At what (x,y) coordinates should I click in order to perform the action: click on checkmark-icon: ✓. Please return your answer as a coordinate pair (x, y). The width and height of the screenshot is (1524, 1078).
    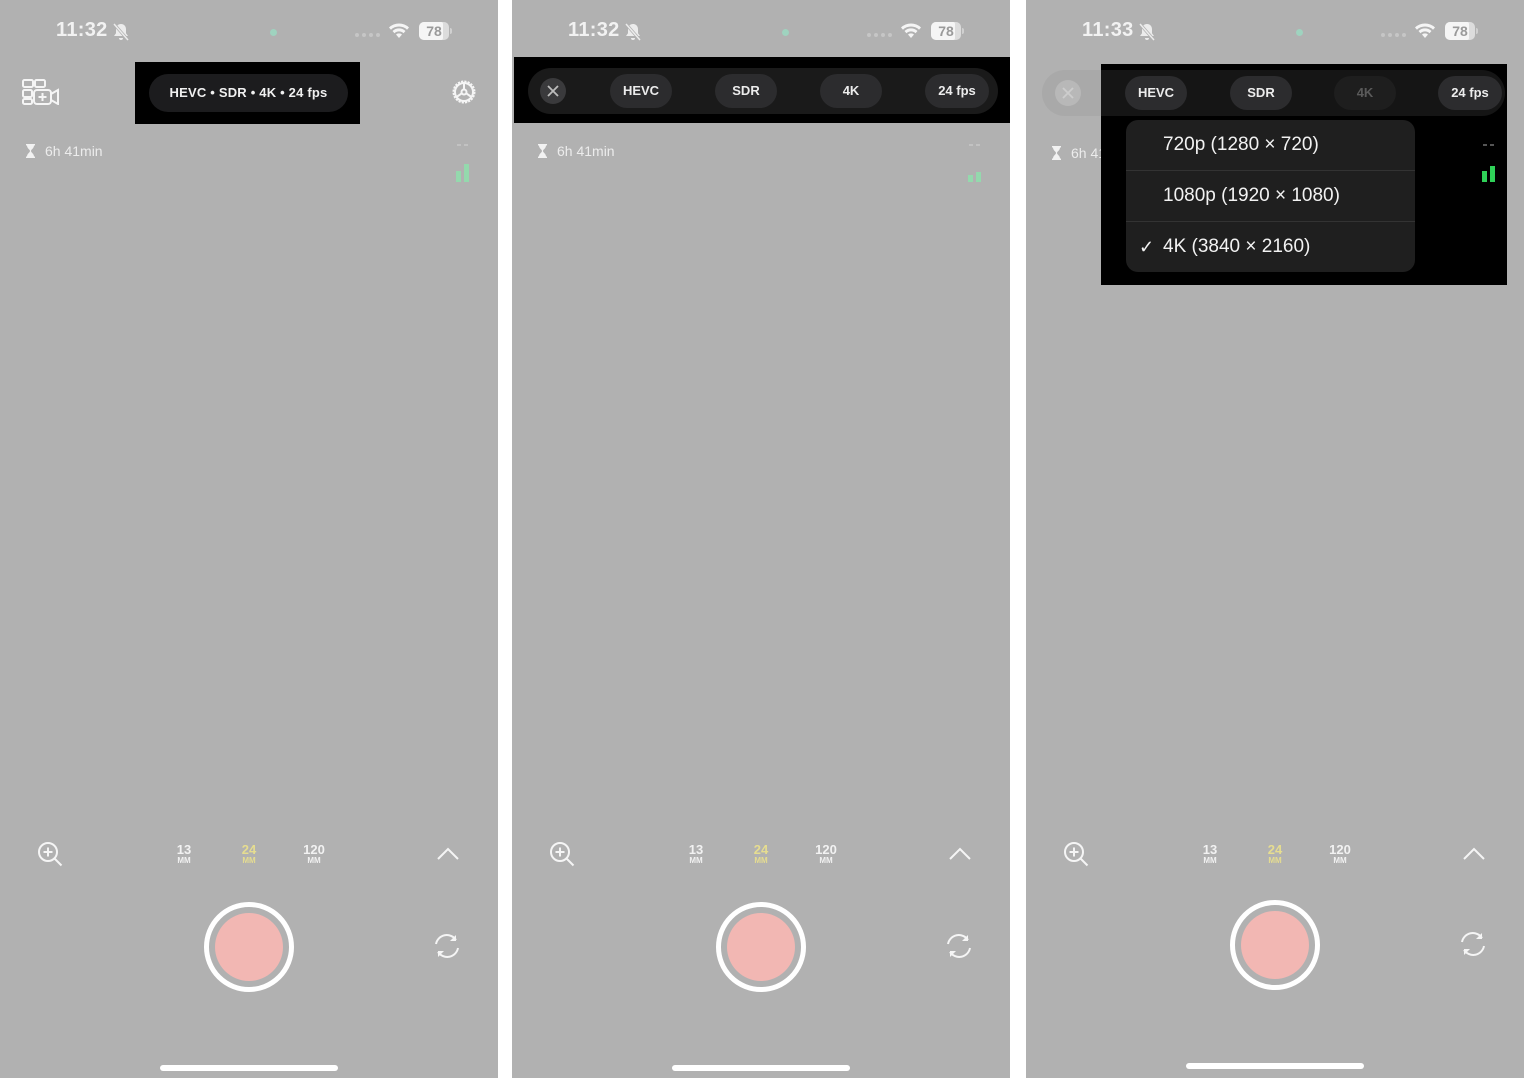
    Looking at the image, I should click on (1147, 247).